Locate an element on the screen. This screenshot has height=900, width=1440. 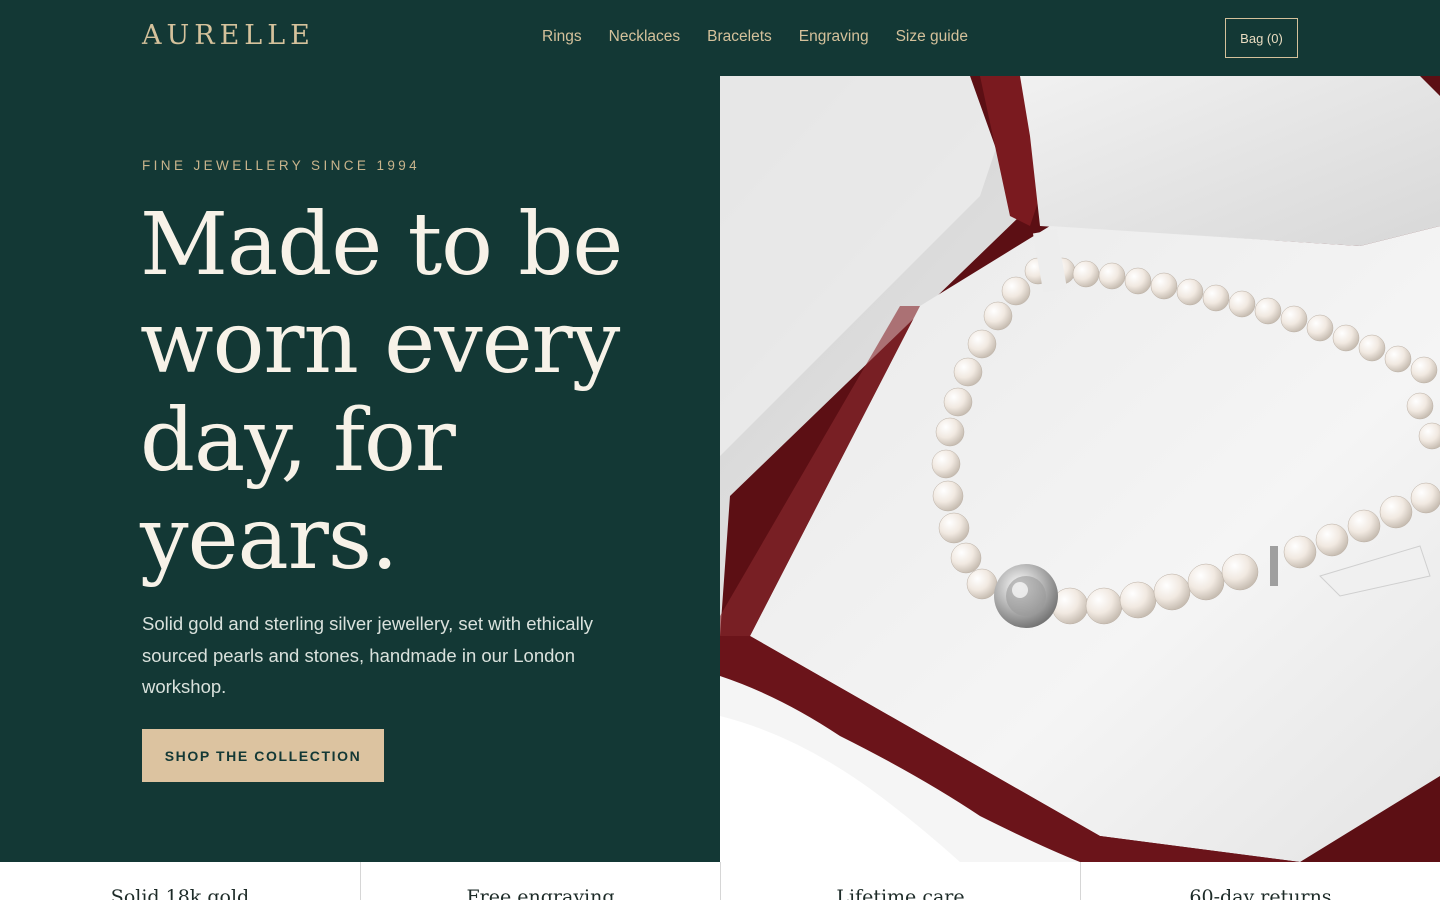
shop-collection-button: SHOP THE COLLECTION is located at coordinates (263, 755).